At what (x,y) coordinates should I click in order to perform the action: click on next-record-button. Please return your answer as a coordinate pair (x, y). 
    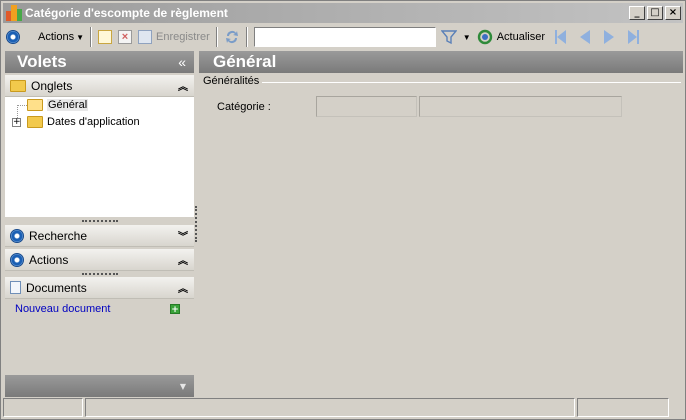
    Looking at the image, I should click on (609, 37).